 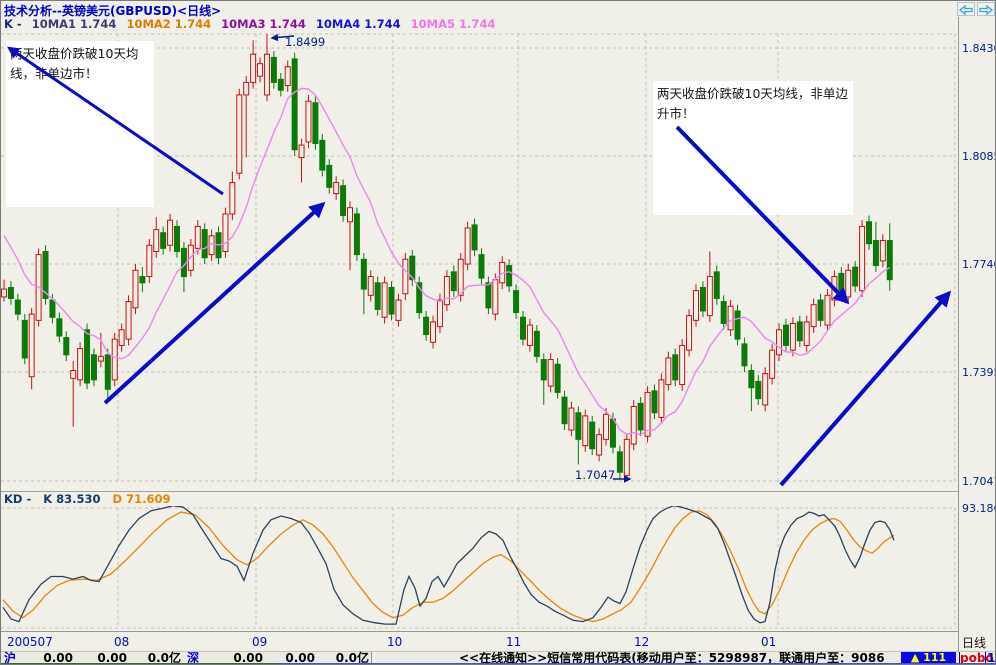 What do you see at coordinates (30, 642) in the screenshot?
I see `axis-month-label: 200507` at bounding box center [30, 642].